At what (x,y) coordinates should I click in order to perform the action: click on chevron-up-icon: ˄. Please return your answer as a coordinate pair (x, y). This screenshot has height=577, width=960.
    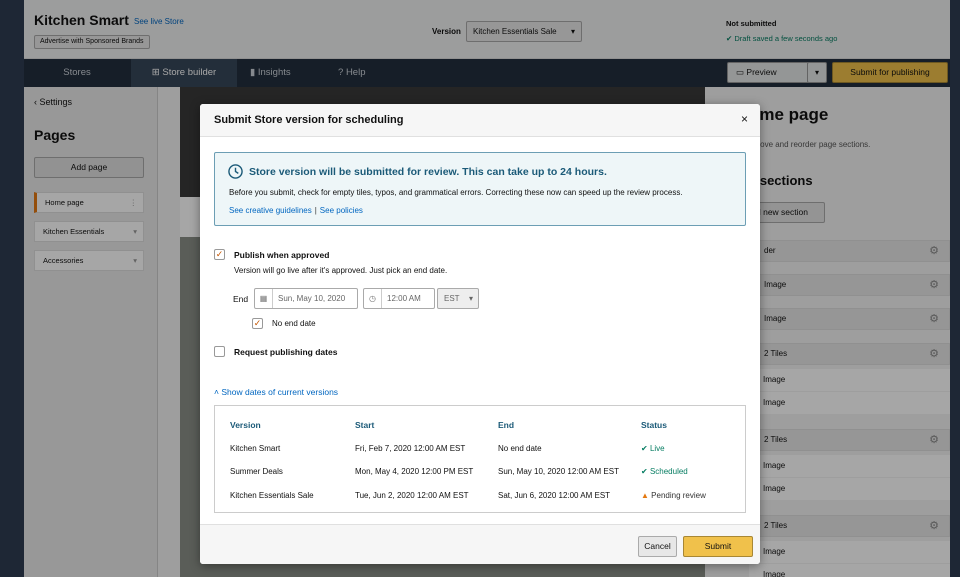
    Looking at the image, I should click on (216, 392).